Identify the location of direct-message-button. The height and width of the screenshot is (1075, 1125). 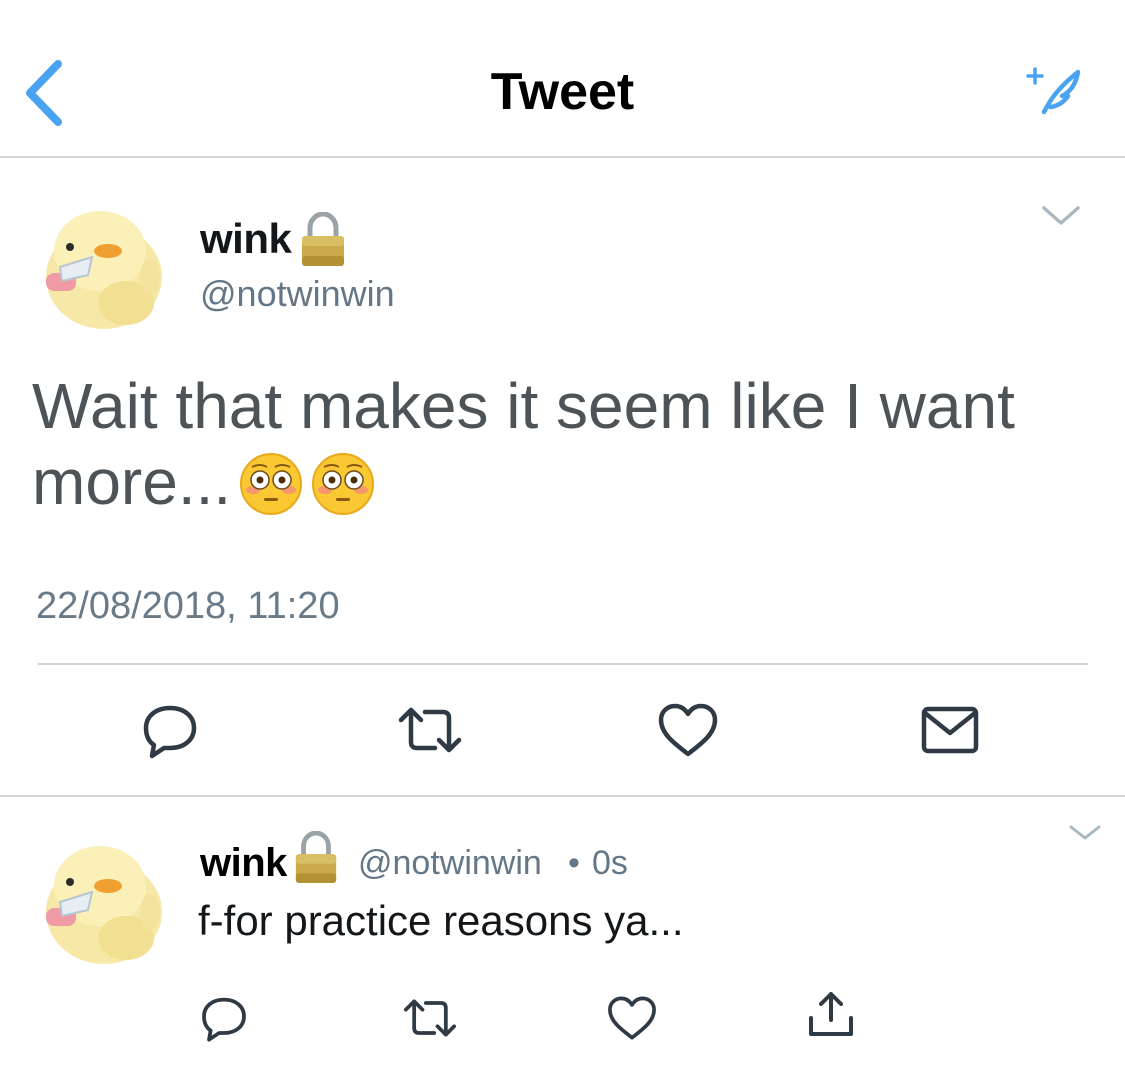
(950, 730).